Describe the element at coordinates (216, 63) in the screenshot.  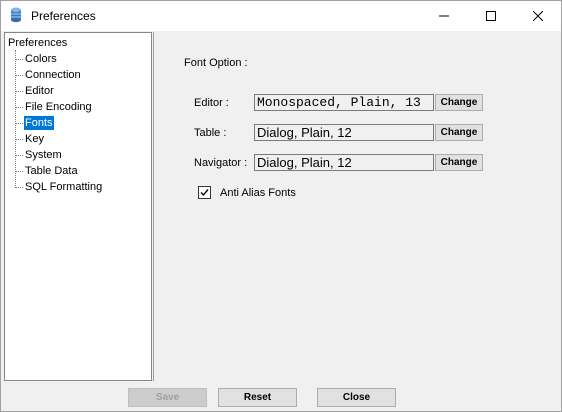
I see `section-title: Font Option :` at that location.